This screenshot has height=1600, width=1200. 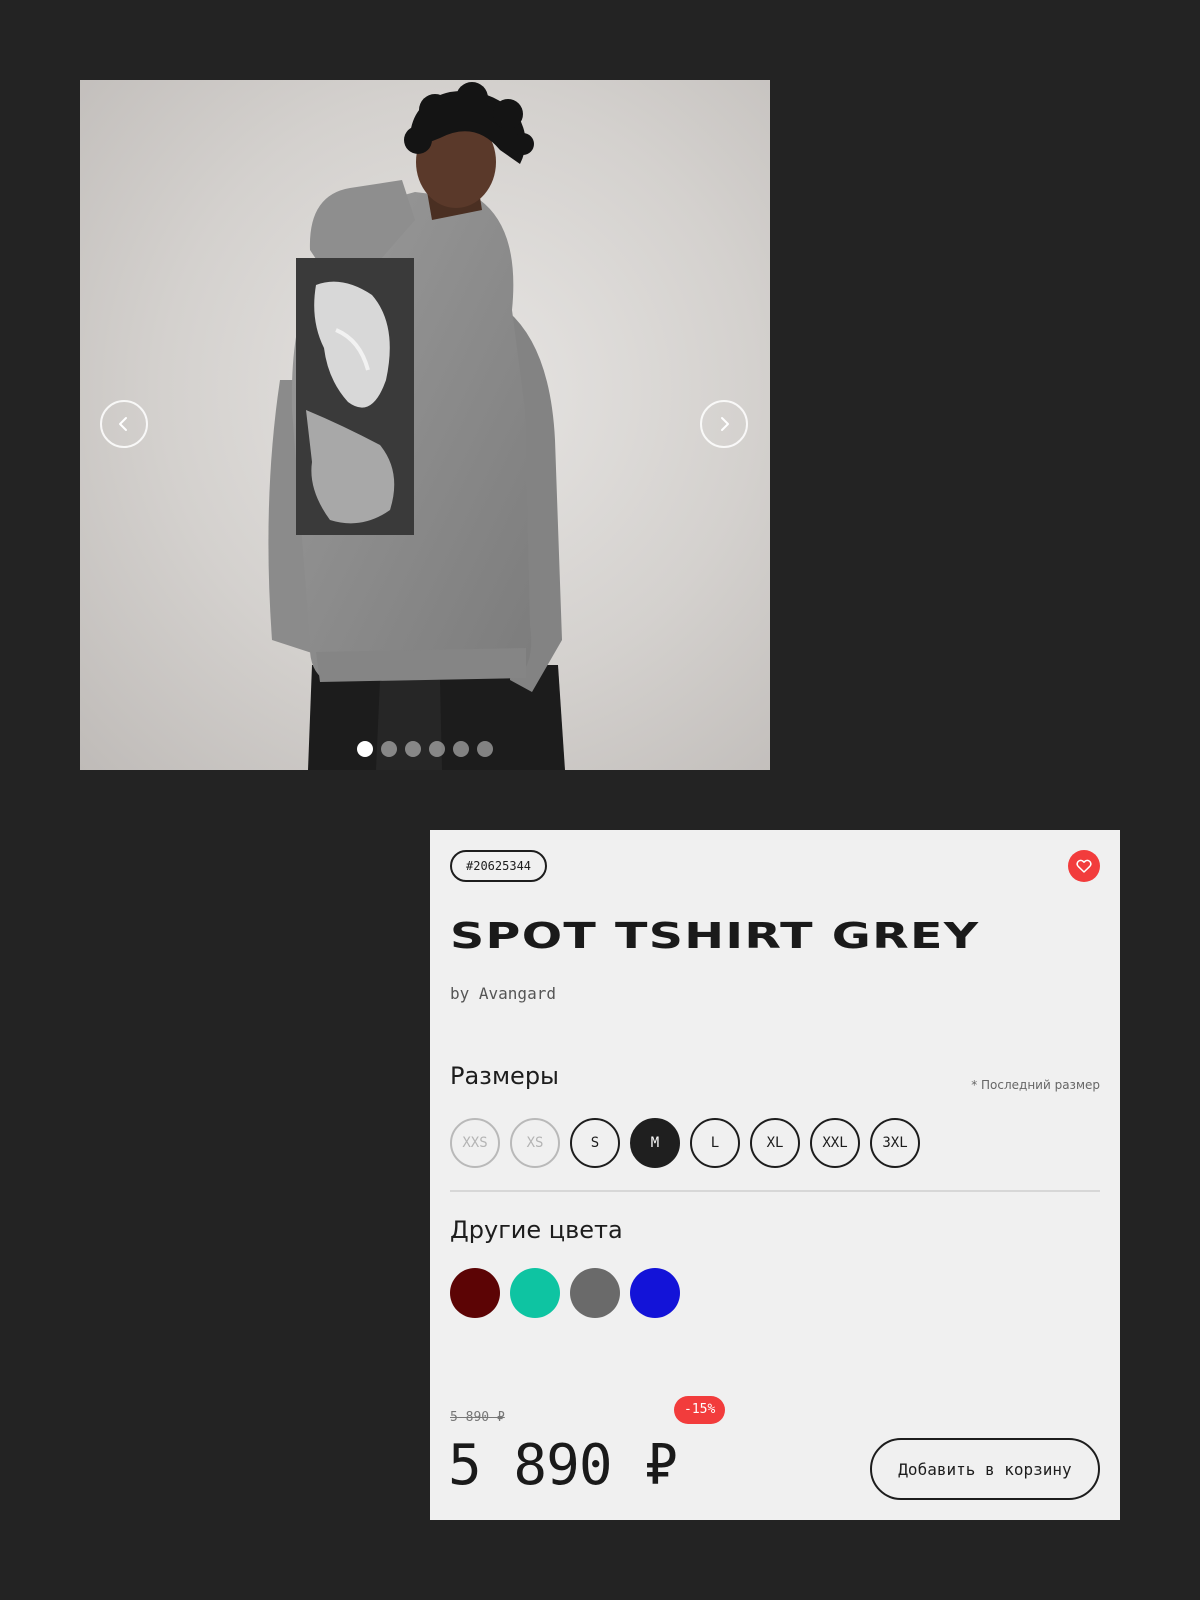 I want to click on color-selector, so click(x=565, y=1293).